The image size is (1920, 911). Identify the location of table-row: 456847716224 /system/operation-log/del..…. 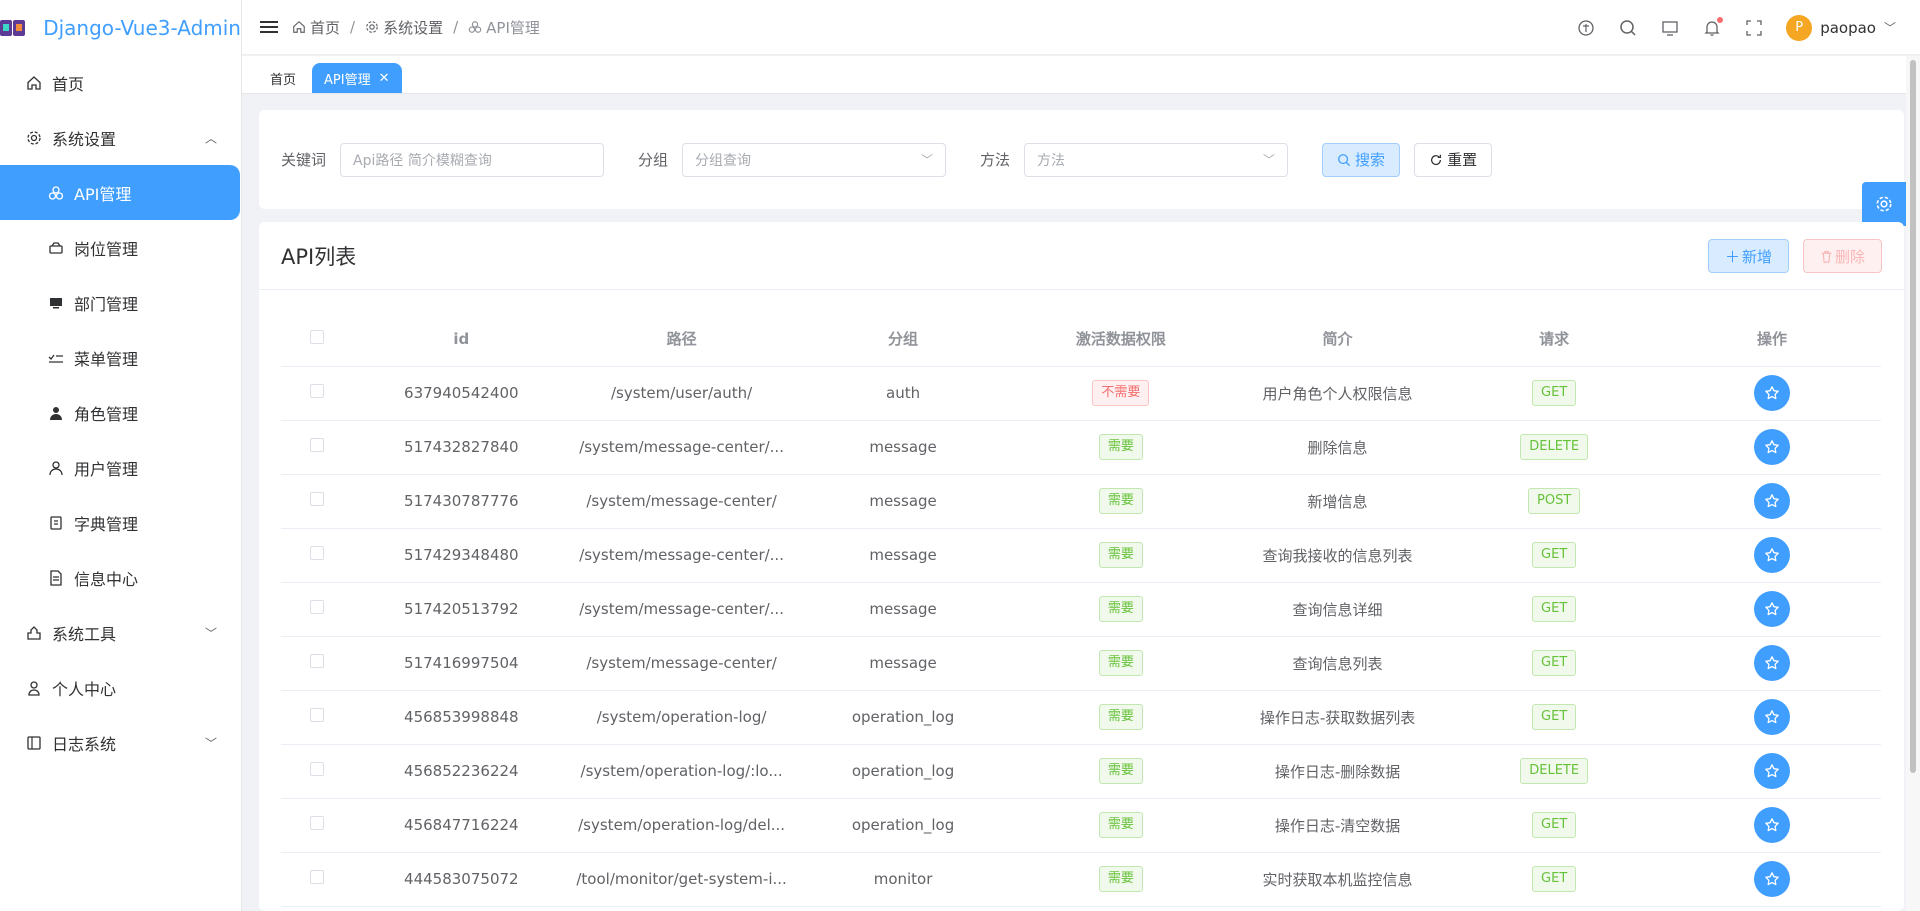
(1081, 825).